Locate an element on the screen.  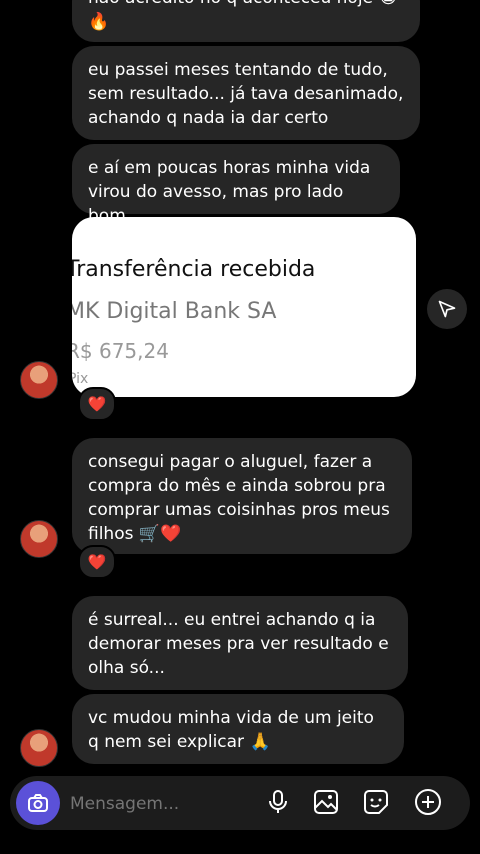
microphone-icon is located at coordinates (278, 801).